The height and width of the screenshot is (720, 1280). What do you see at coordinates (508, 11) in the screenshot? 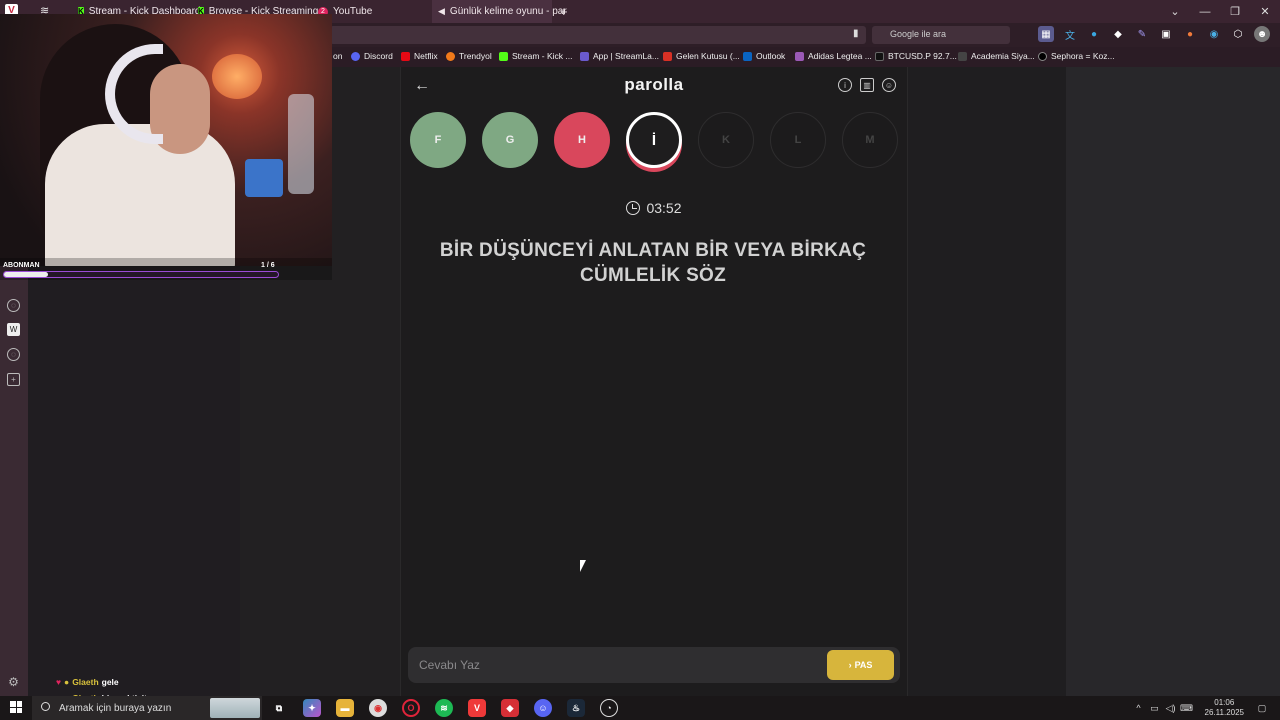
I see `tab-label: Günlük kelime oyunu - par` at bounding box center [508, 11].